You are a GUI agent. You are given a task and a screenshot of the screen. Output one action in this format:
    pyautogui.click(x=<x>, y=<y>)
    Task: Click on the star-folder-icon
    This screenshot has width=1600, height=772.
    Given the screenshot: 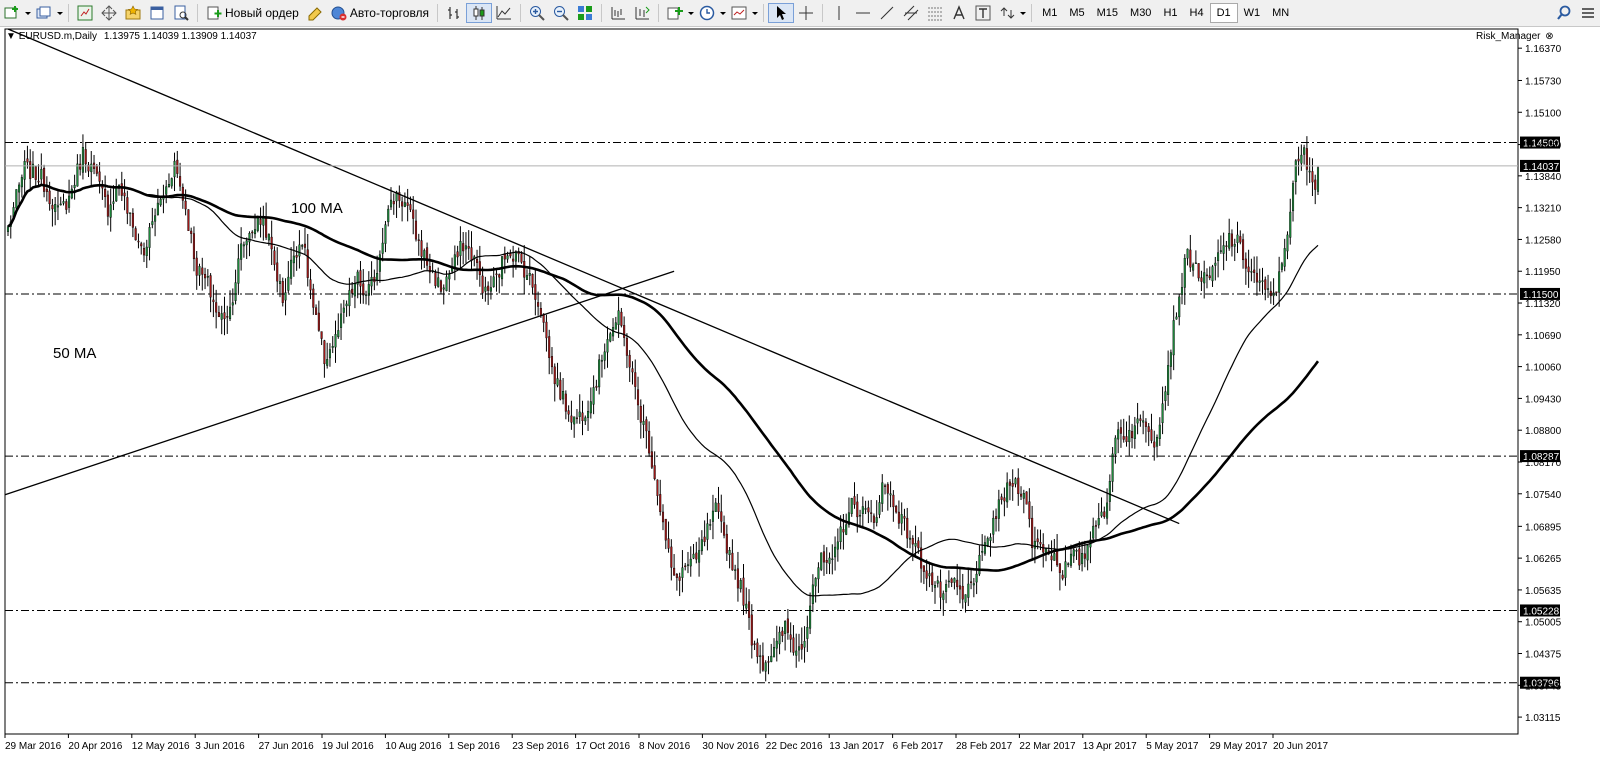 What is the action you would take?
    pyautogui.click(x=133, y=13)
    